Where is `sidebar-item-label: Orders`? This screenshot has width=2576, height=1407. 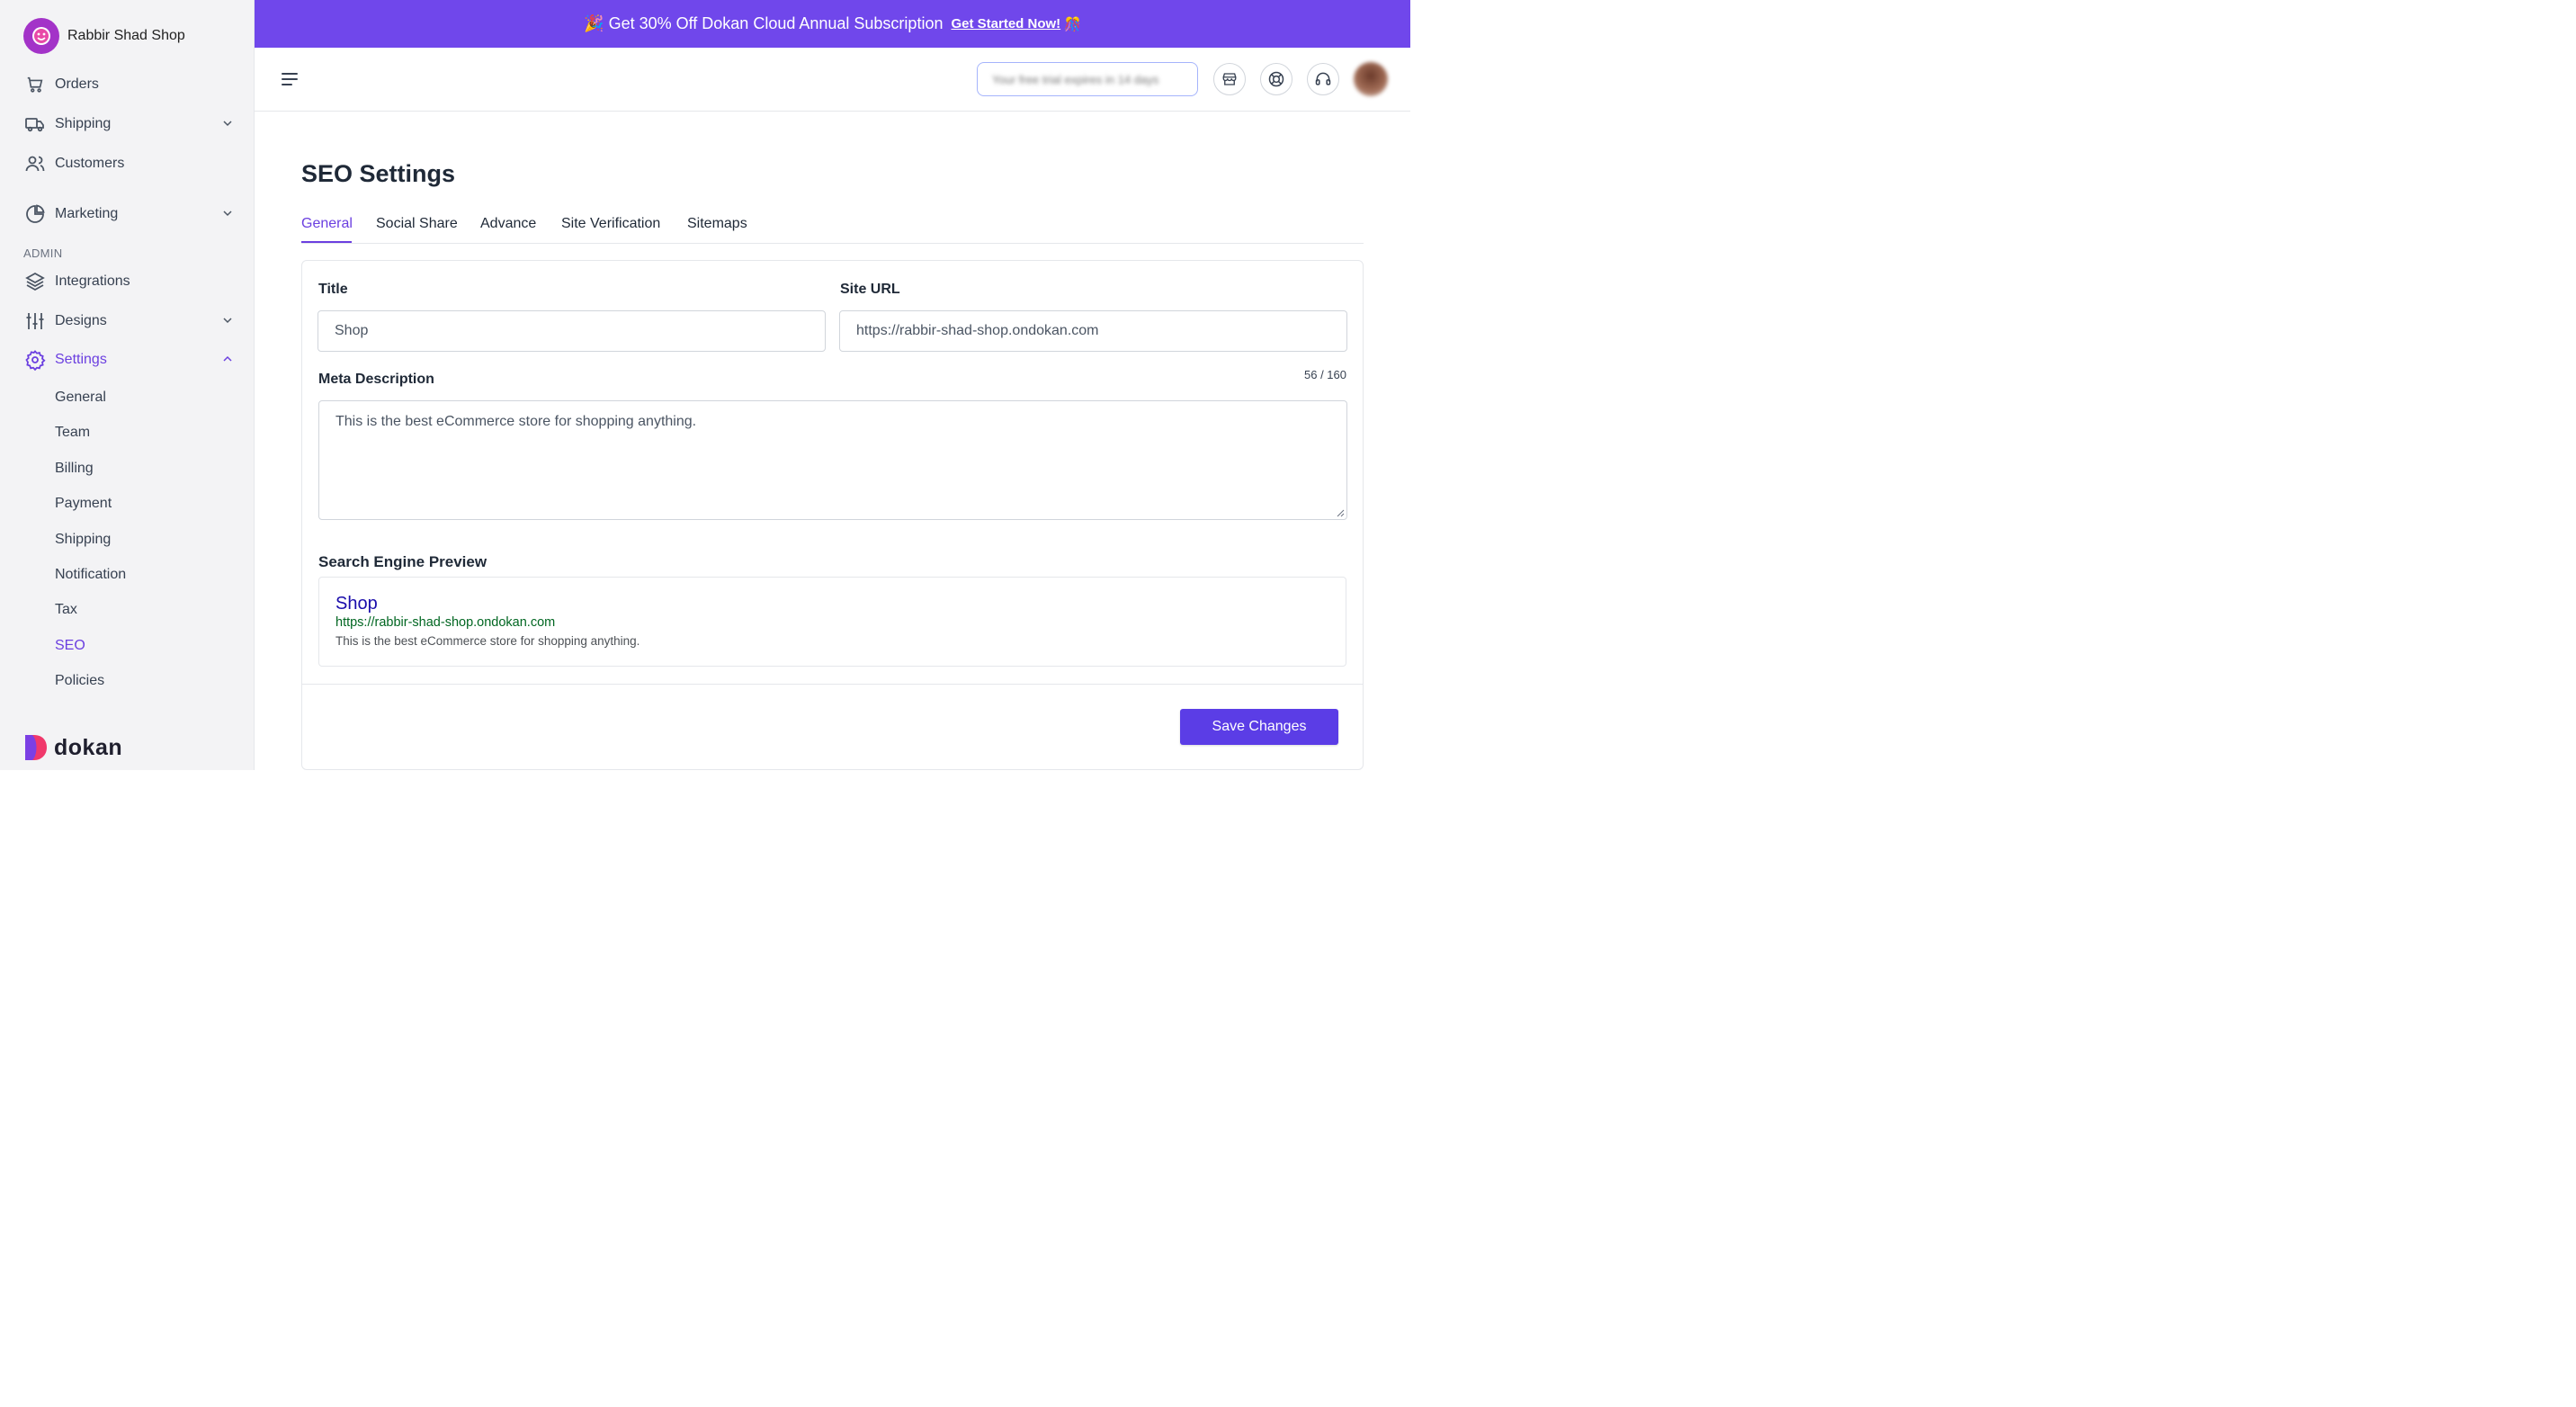 sidebar-item-label: Orders is located at coordinates (77, 84).